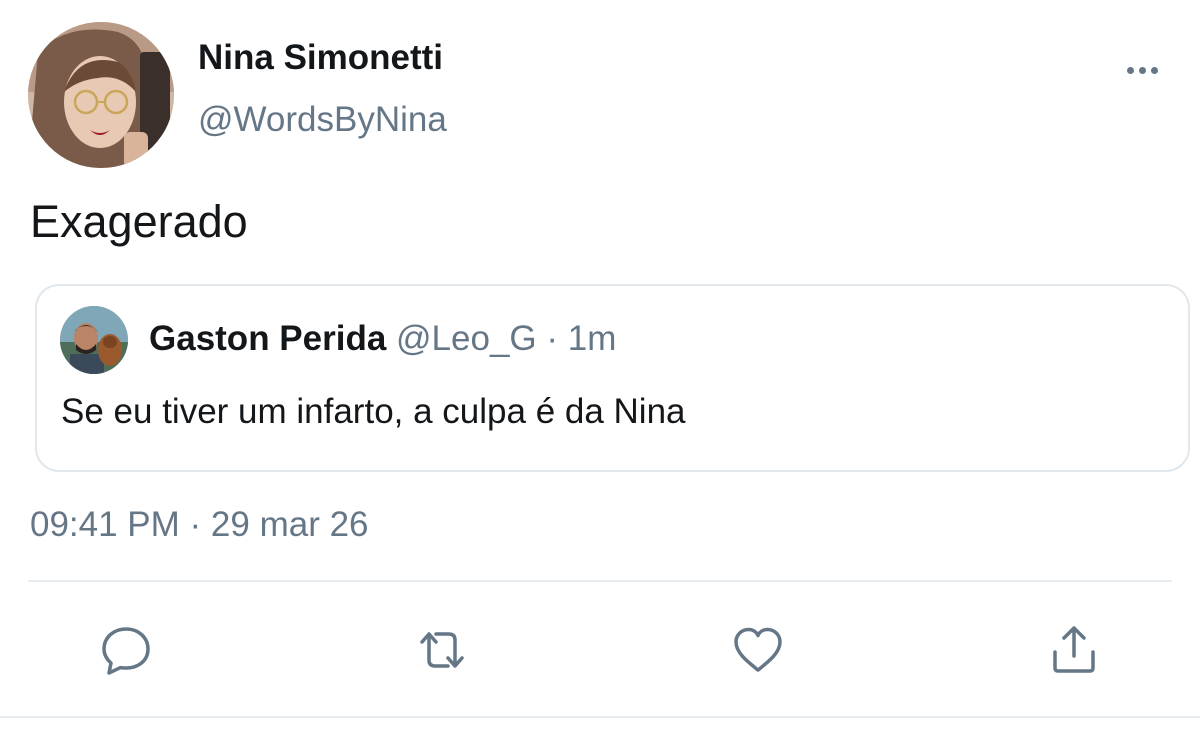 This screenshot has height=734, width=1200. I want to click on quoted-author-handle: @Leo_G, so click(466, 338).